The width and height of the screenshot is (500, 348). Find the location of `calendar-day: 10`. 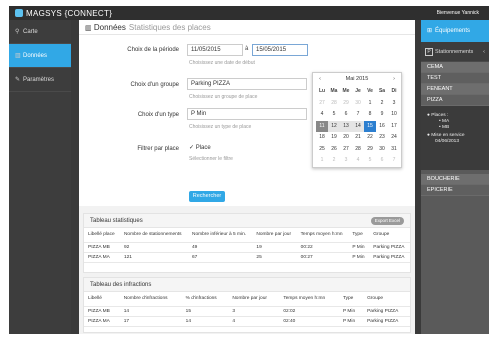

calendar-day: 10 is located at coordinates (394, 115).